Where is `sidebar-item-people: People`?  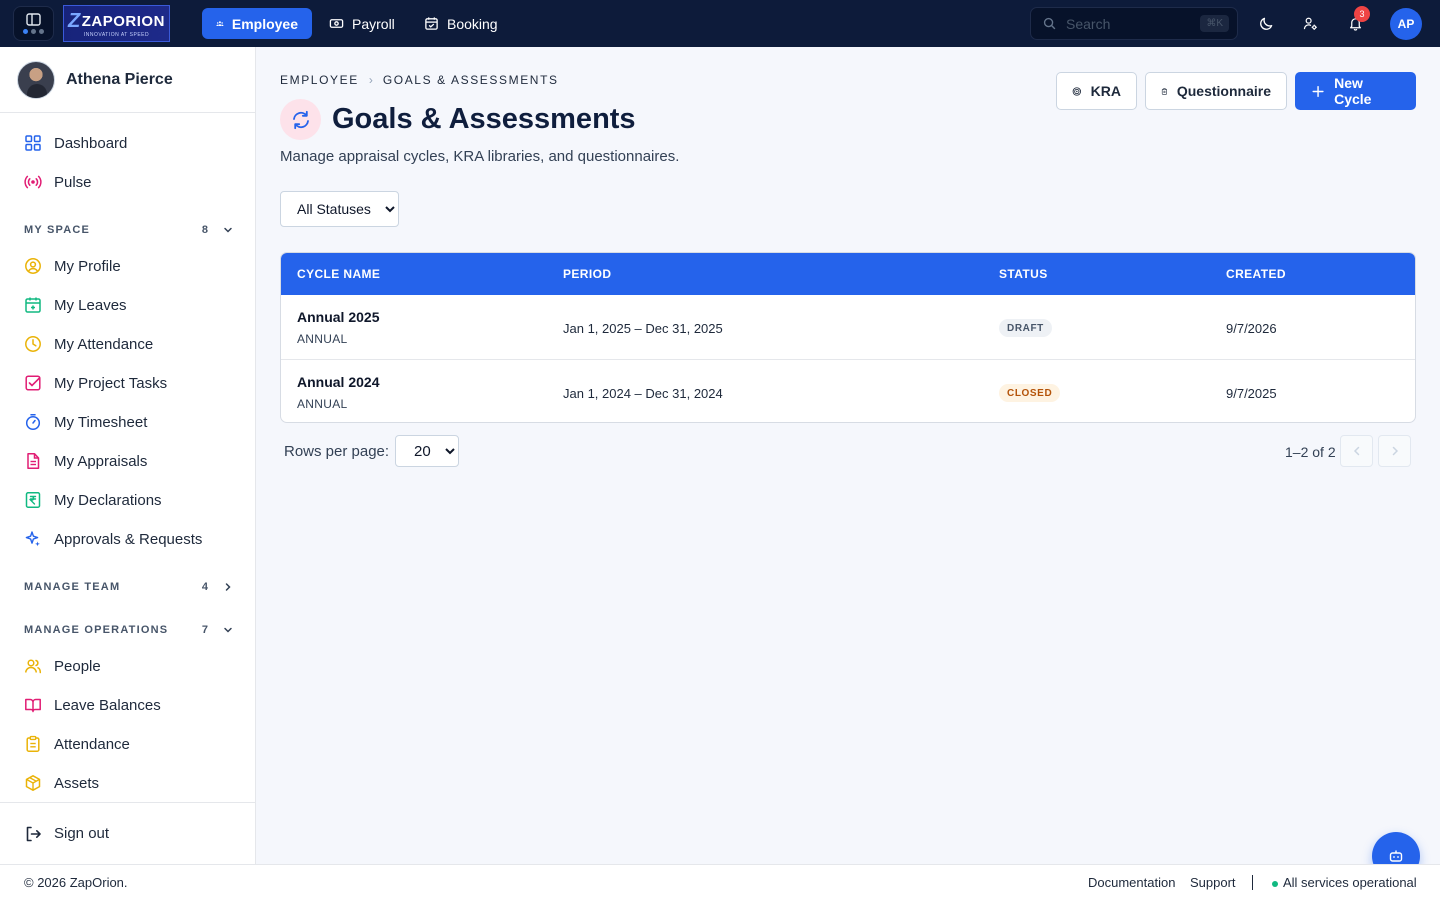 sidebar-item-people: People is located at coordinates (127, 666).